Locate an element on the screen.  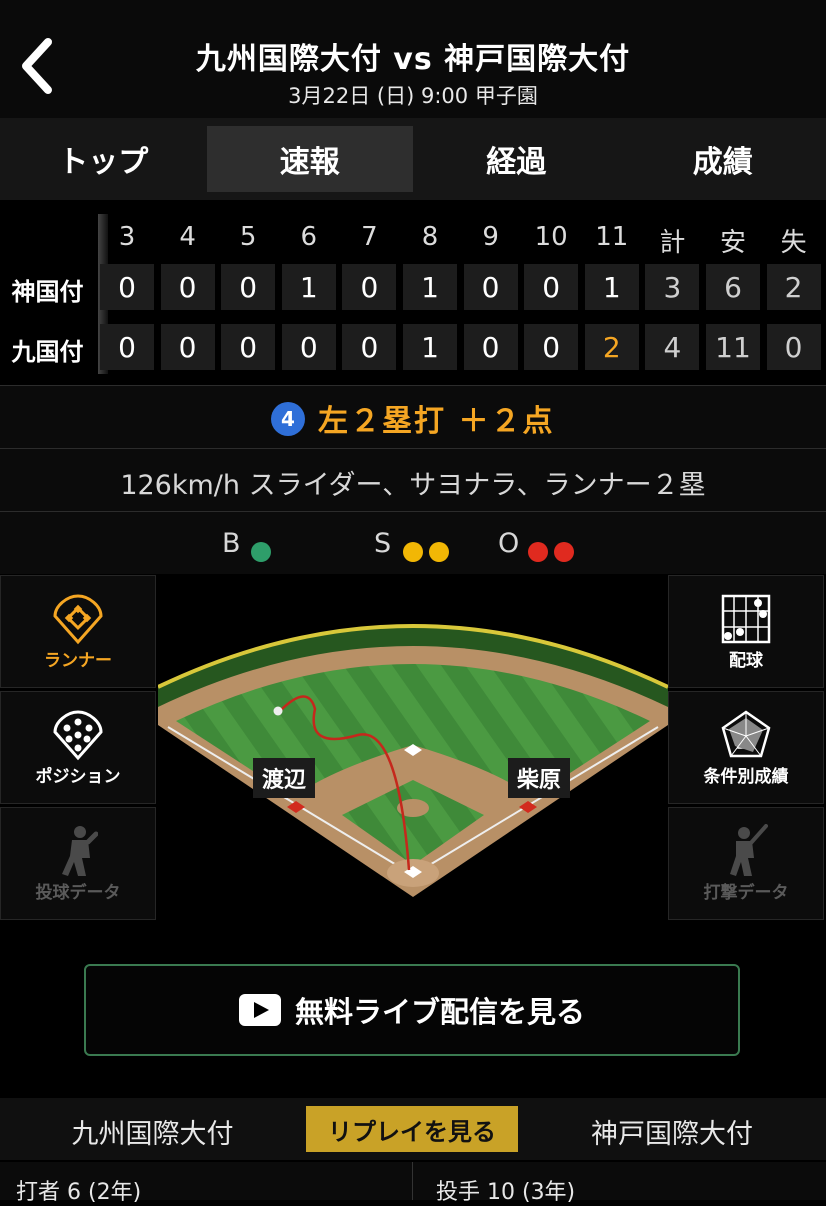
scoreboard-header: 11 is located at coordinates (612, 237).